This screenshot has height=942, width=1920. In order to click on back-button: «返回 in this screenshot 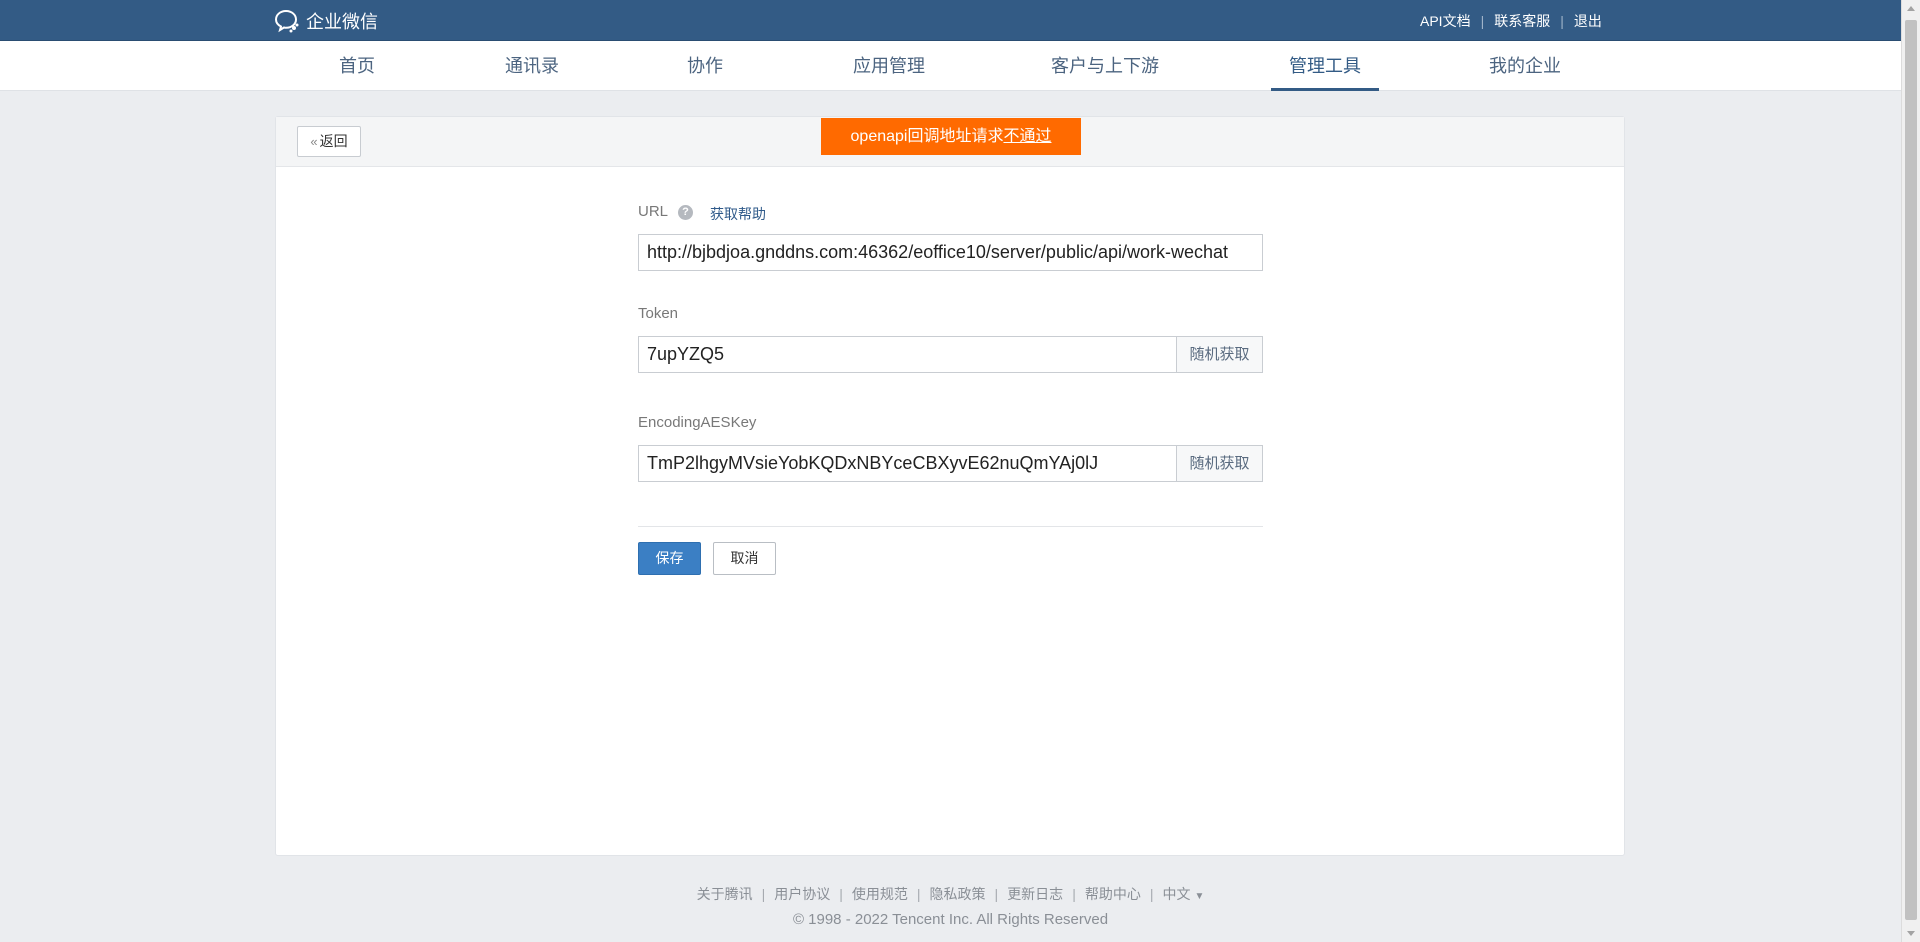, I will do `click(329, 141)`.